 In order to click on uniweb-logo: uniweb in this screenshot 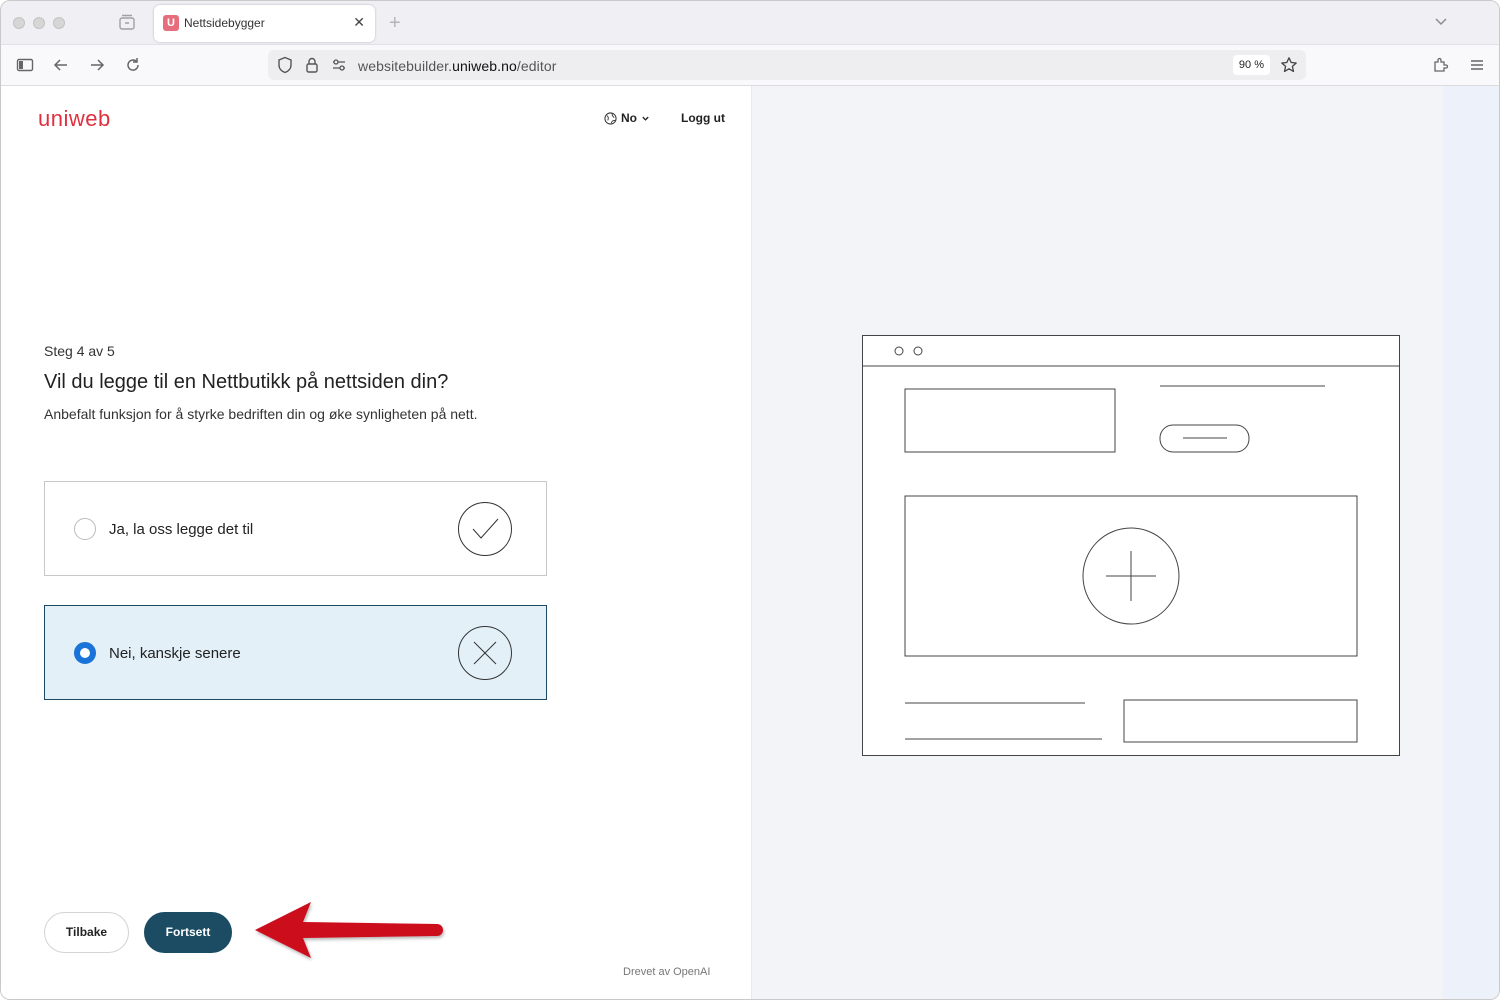, I will do `click(74, 119)`.